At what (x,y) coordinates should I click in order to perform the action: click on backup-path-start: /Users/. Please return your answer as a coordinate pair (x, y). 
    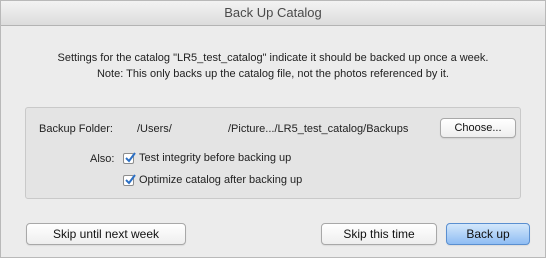
    Looking at the image, I should click on (154, 129).